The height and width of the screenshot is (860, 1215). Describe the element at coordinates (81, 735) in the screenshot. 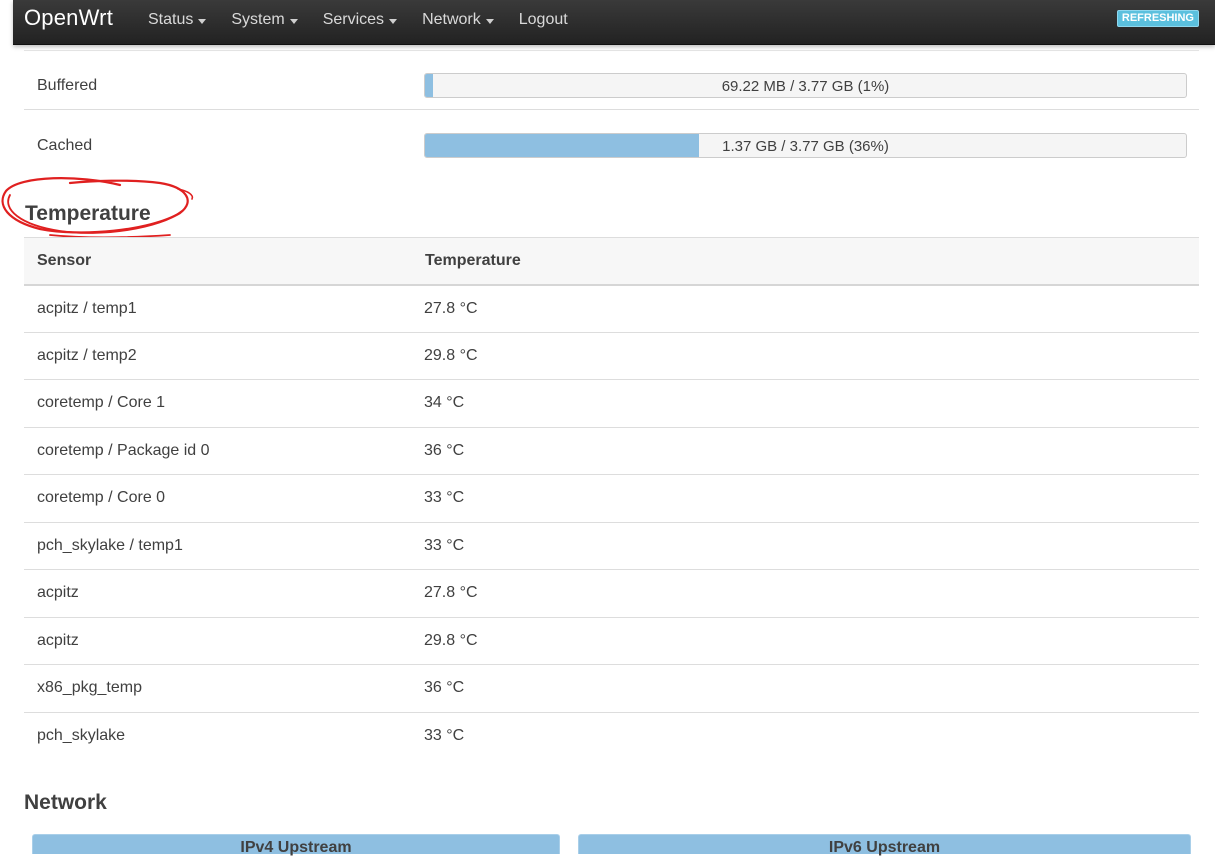

I see `sensor-name: pch_skylake` at that location.